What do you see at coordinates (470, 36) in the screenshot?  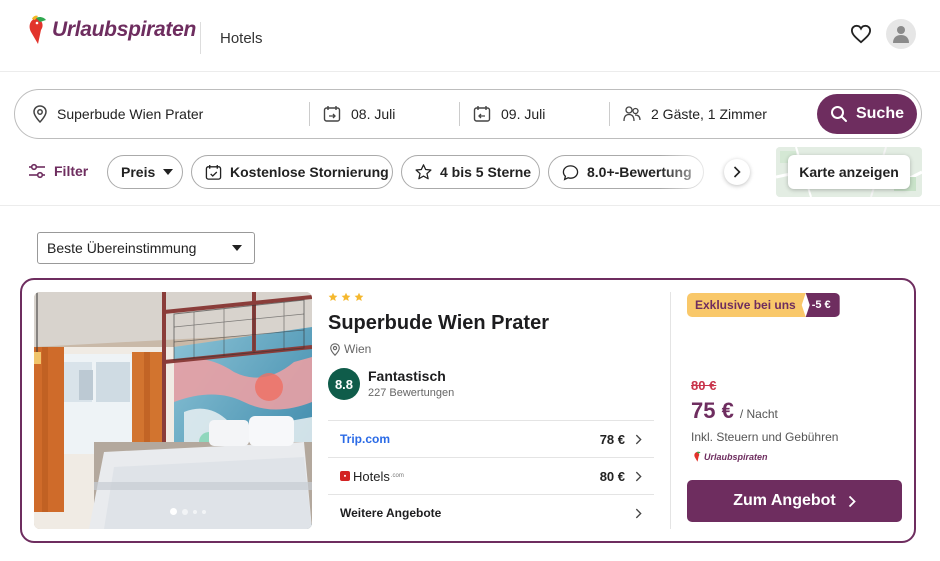 I see `site-header: Urlaubspiraten Hotels` at bounding box center [470, 36].